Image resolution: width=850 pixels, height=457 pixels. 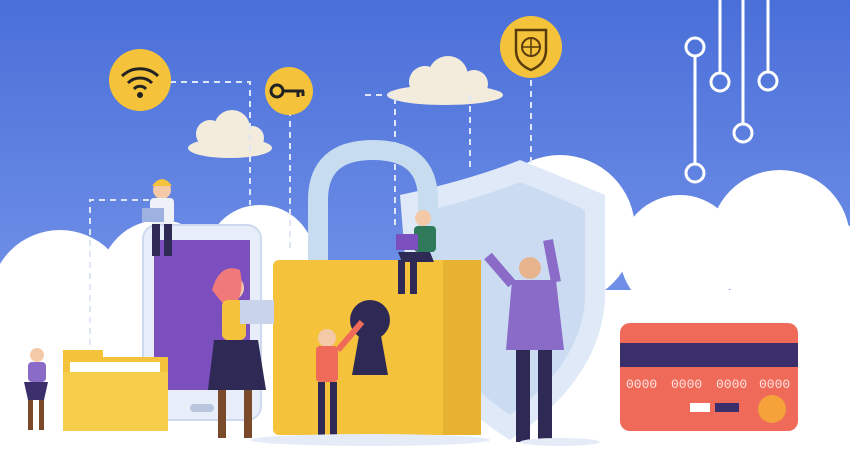 I want to click on wifi-icon, so click(x=140, y=80).